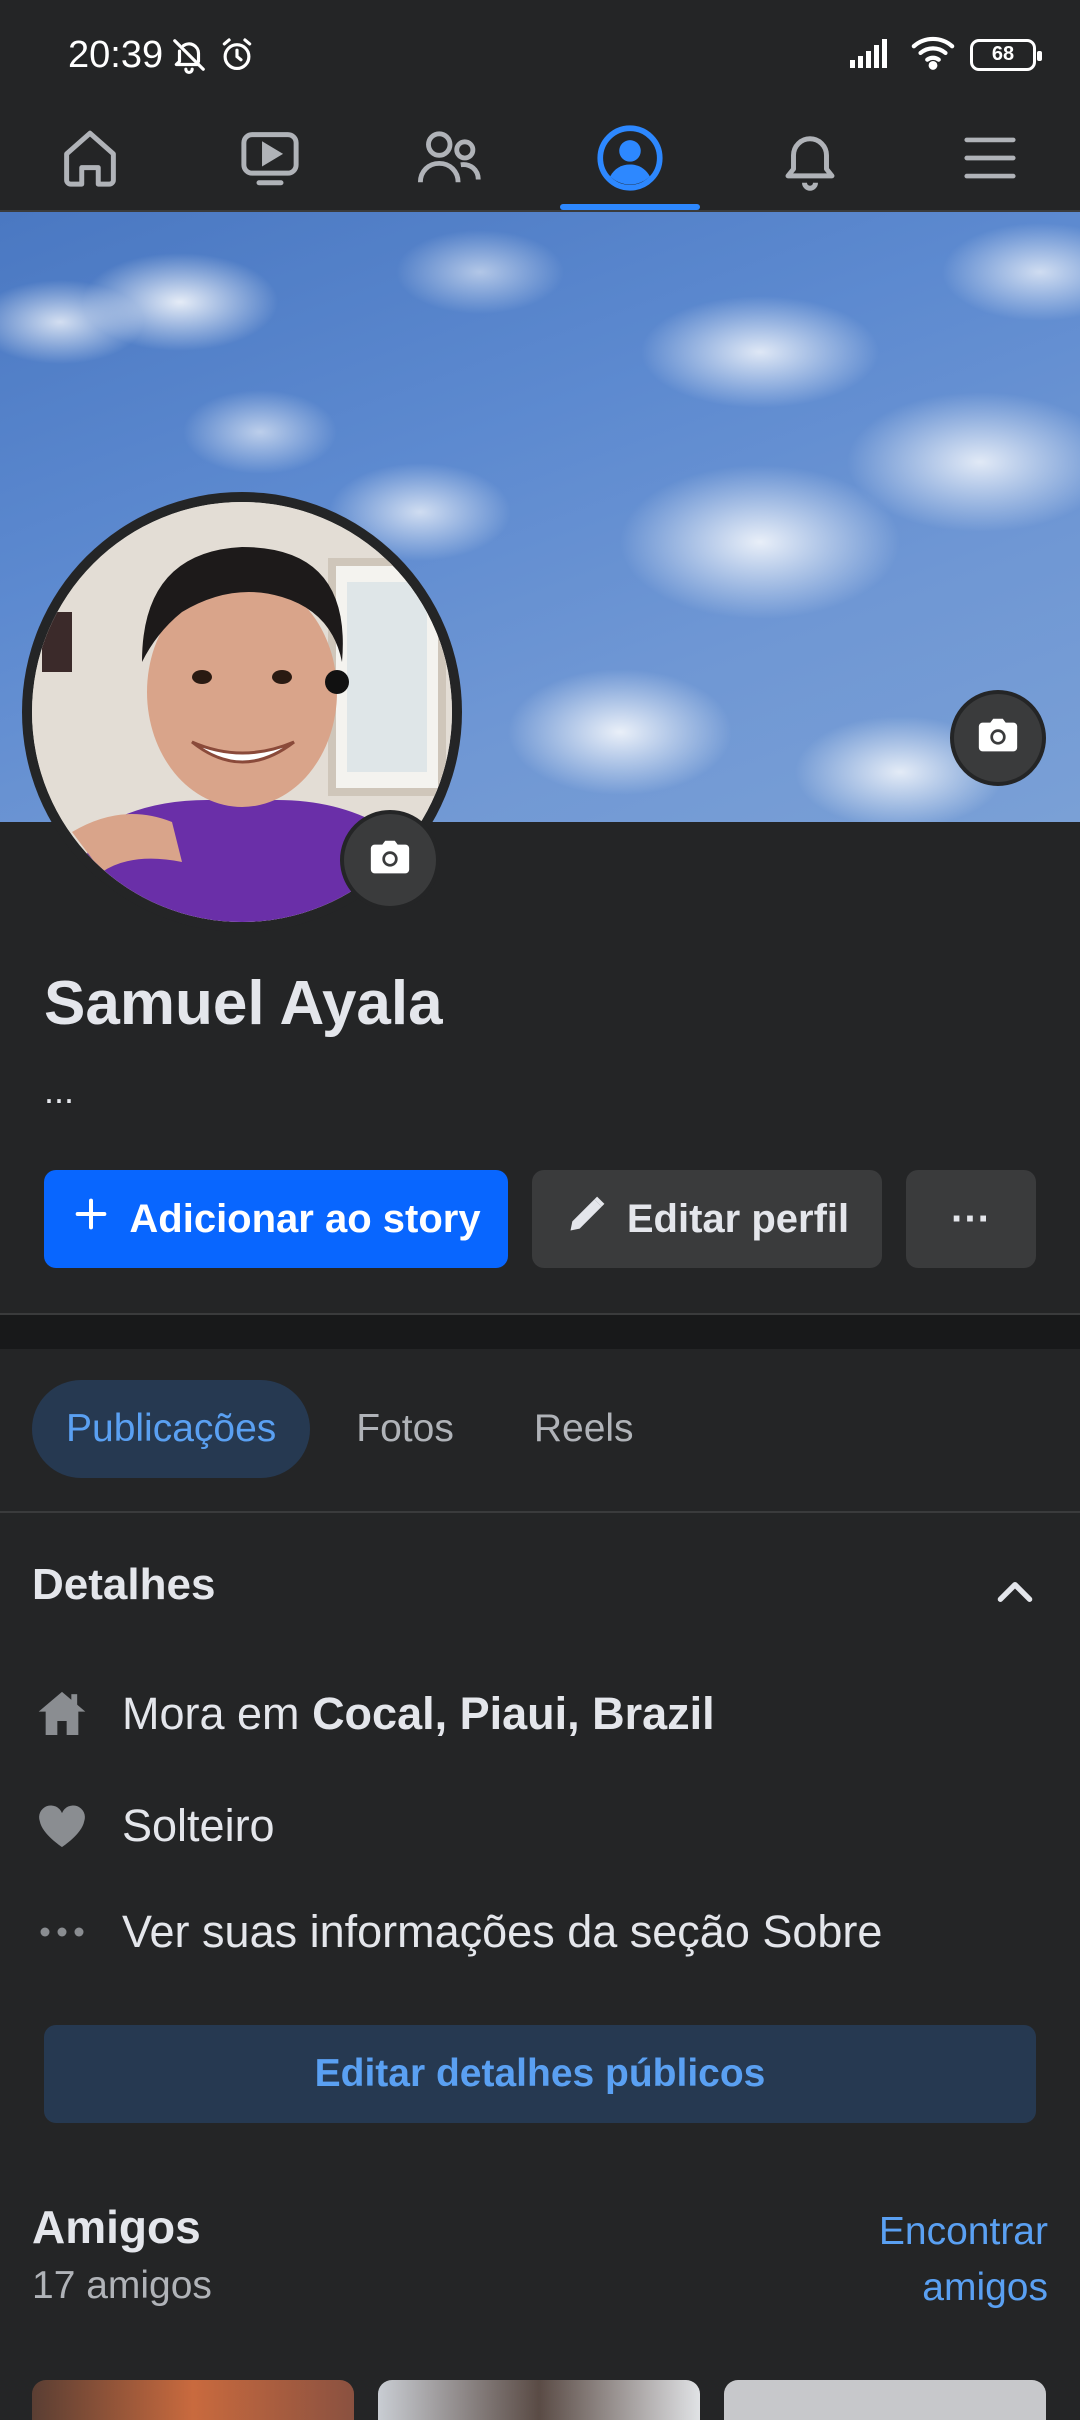  I want to click on battery-icon: 68, so click(1006, 54).